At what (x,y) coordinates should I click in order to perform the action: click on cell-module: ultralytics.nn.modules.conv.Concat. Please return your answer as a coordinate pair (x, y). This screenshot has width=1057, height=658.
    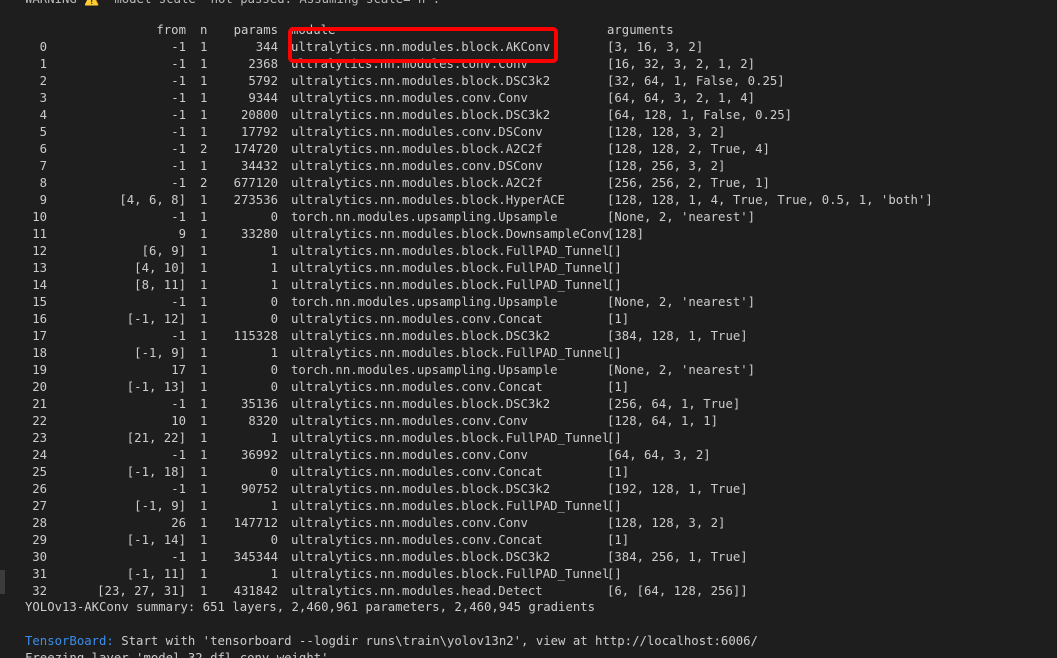
    Looking at the image, I should click on (417, 540).